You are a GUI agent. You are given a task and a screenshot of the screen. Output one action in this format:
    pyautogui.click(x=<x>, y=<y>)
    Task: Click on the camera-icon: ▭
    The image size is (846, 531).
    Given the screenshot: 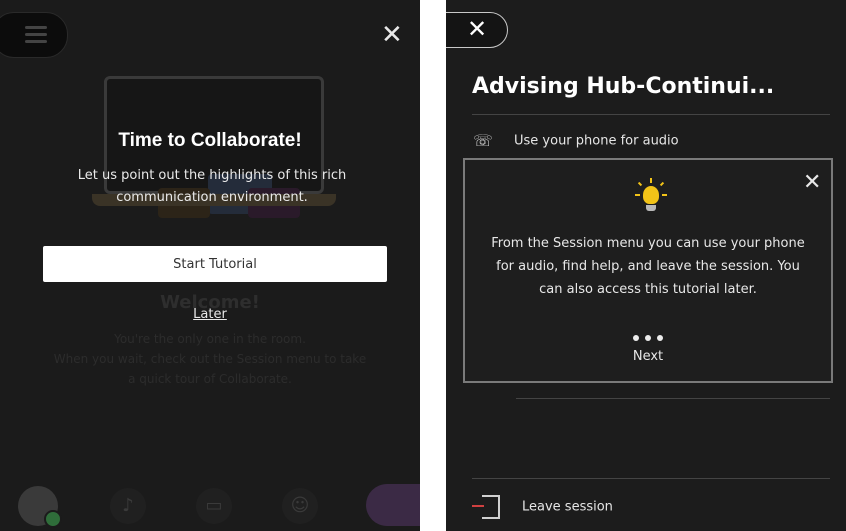 What is the action you would take?
    pyautogui.click(x=214, y=506)
    